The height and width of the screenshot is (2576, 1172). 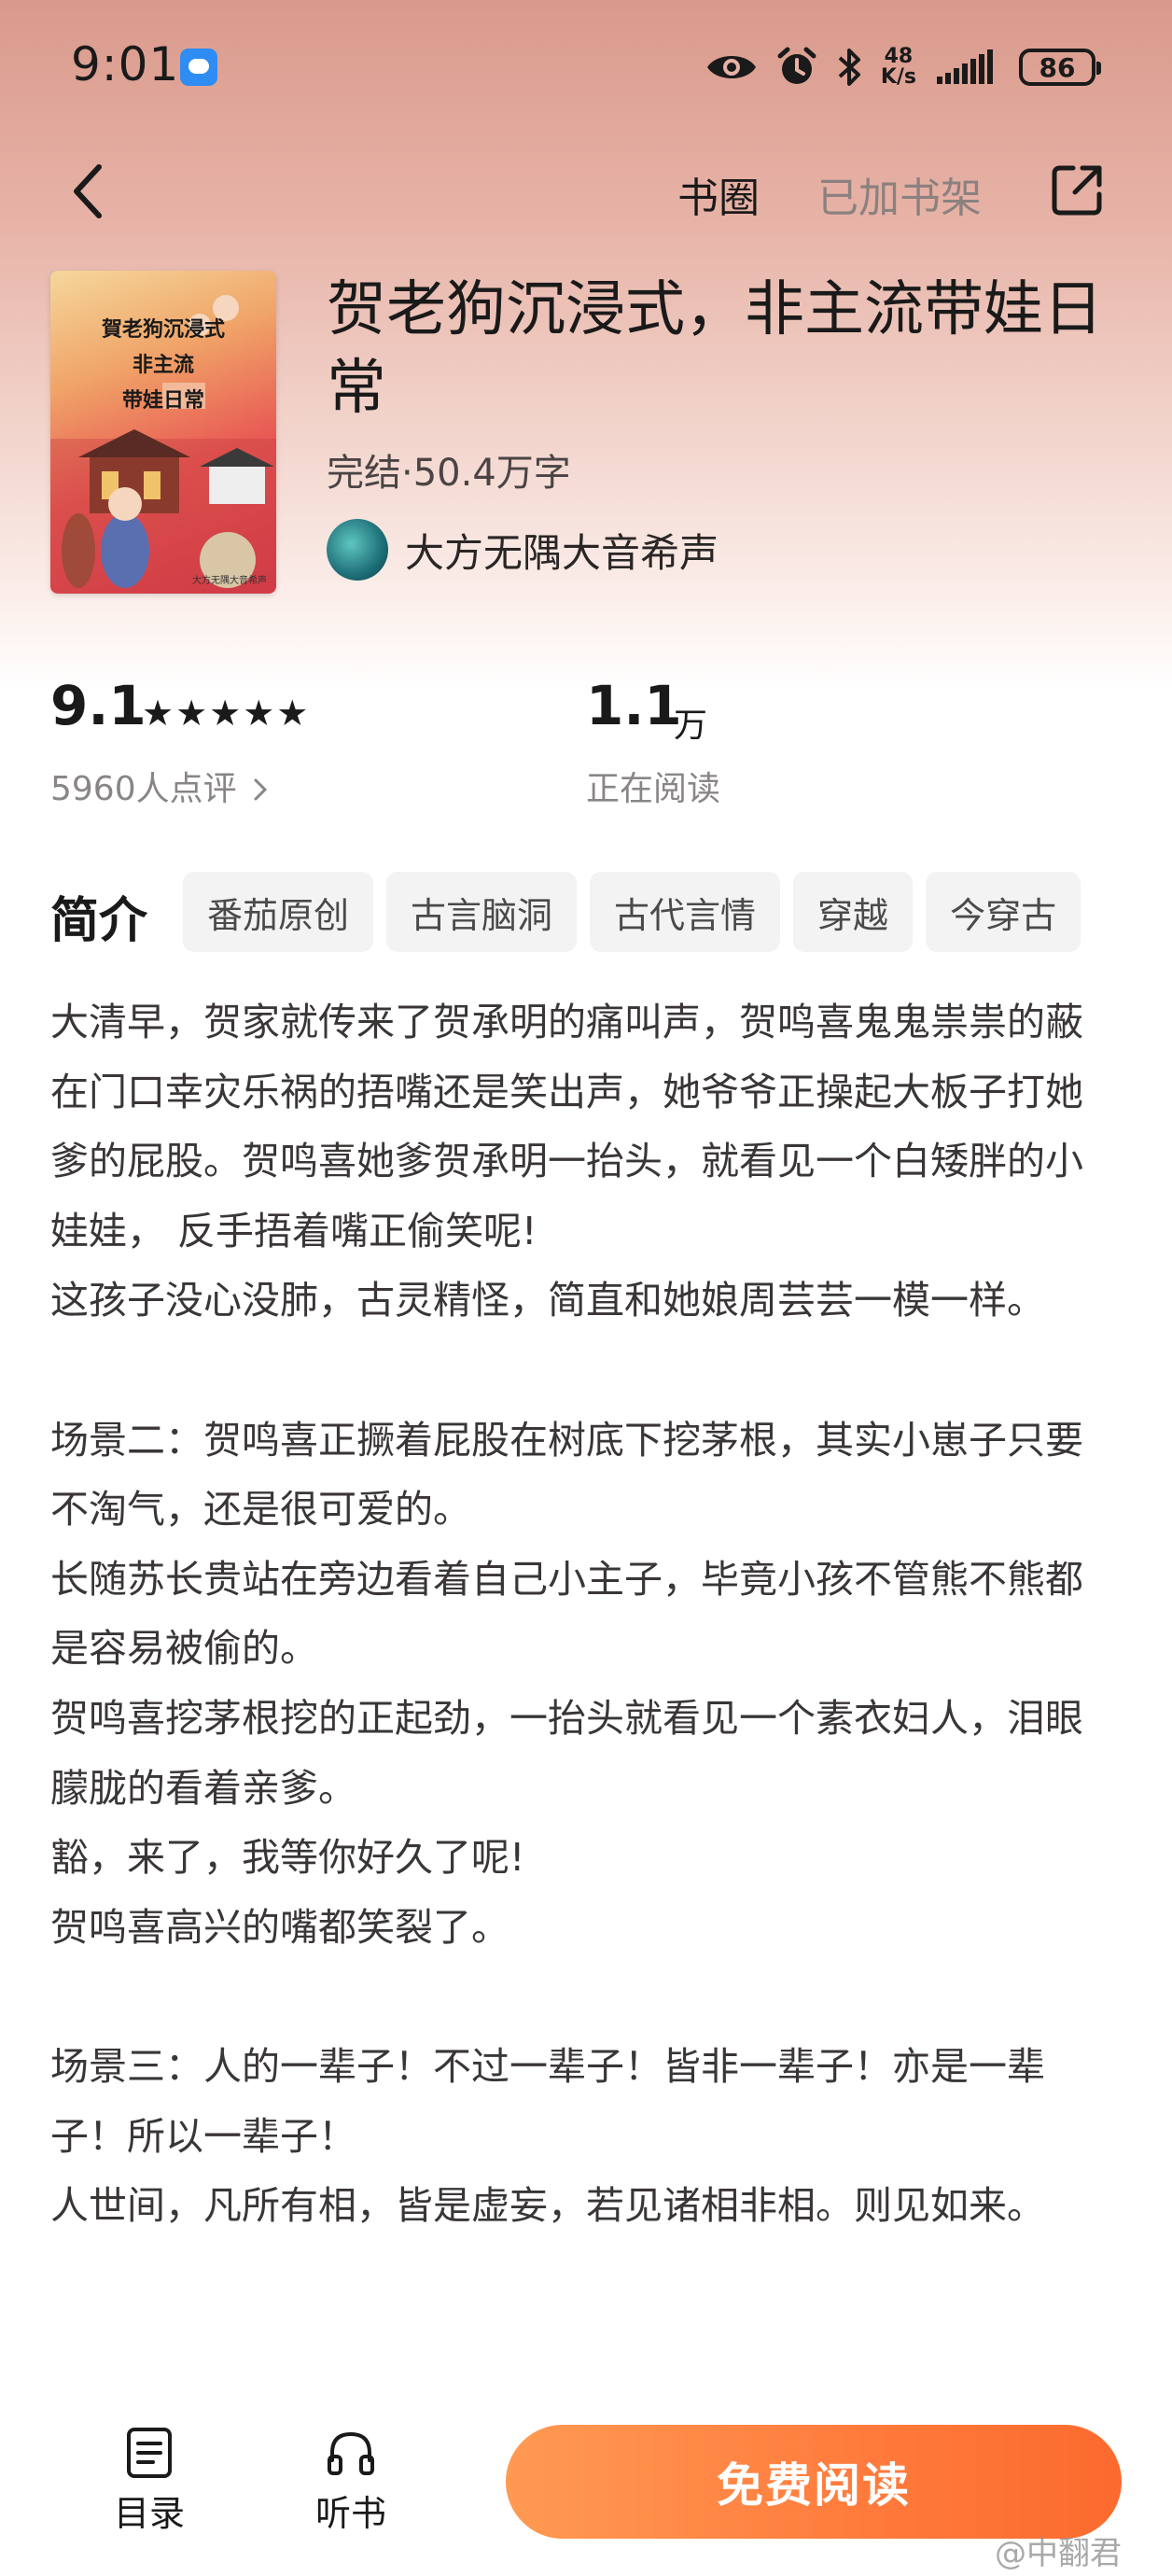 I want to click on net-speed: 48 K/s, so click(x=898, y=67).